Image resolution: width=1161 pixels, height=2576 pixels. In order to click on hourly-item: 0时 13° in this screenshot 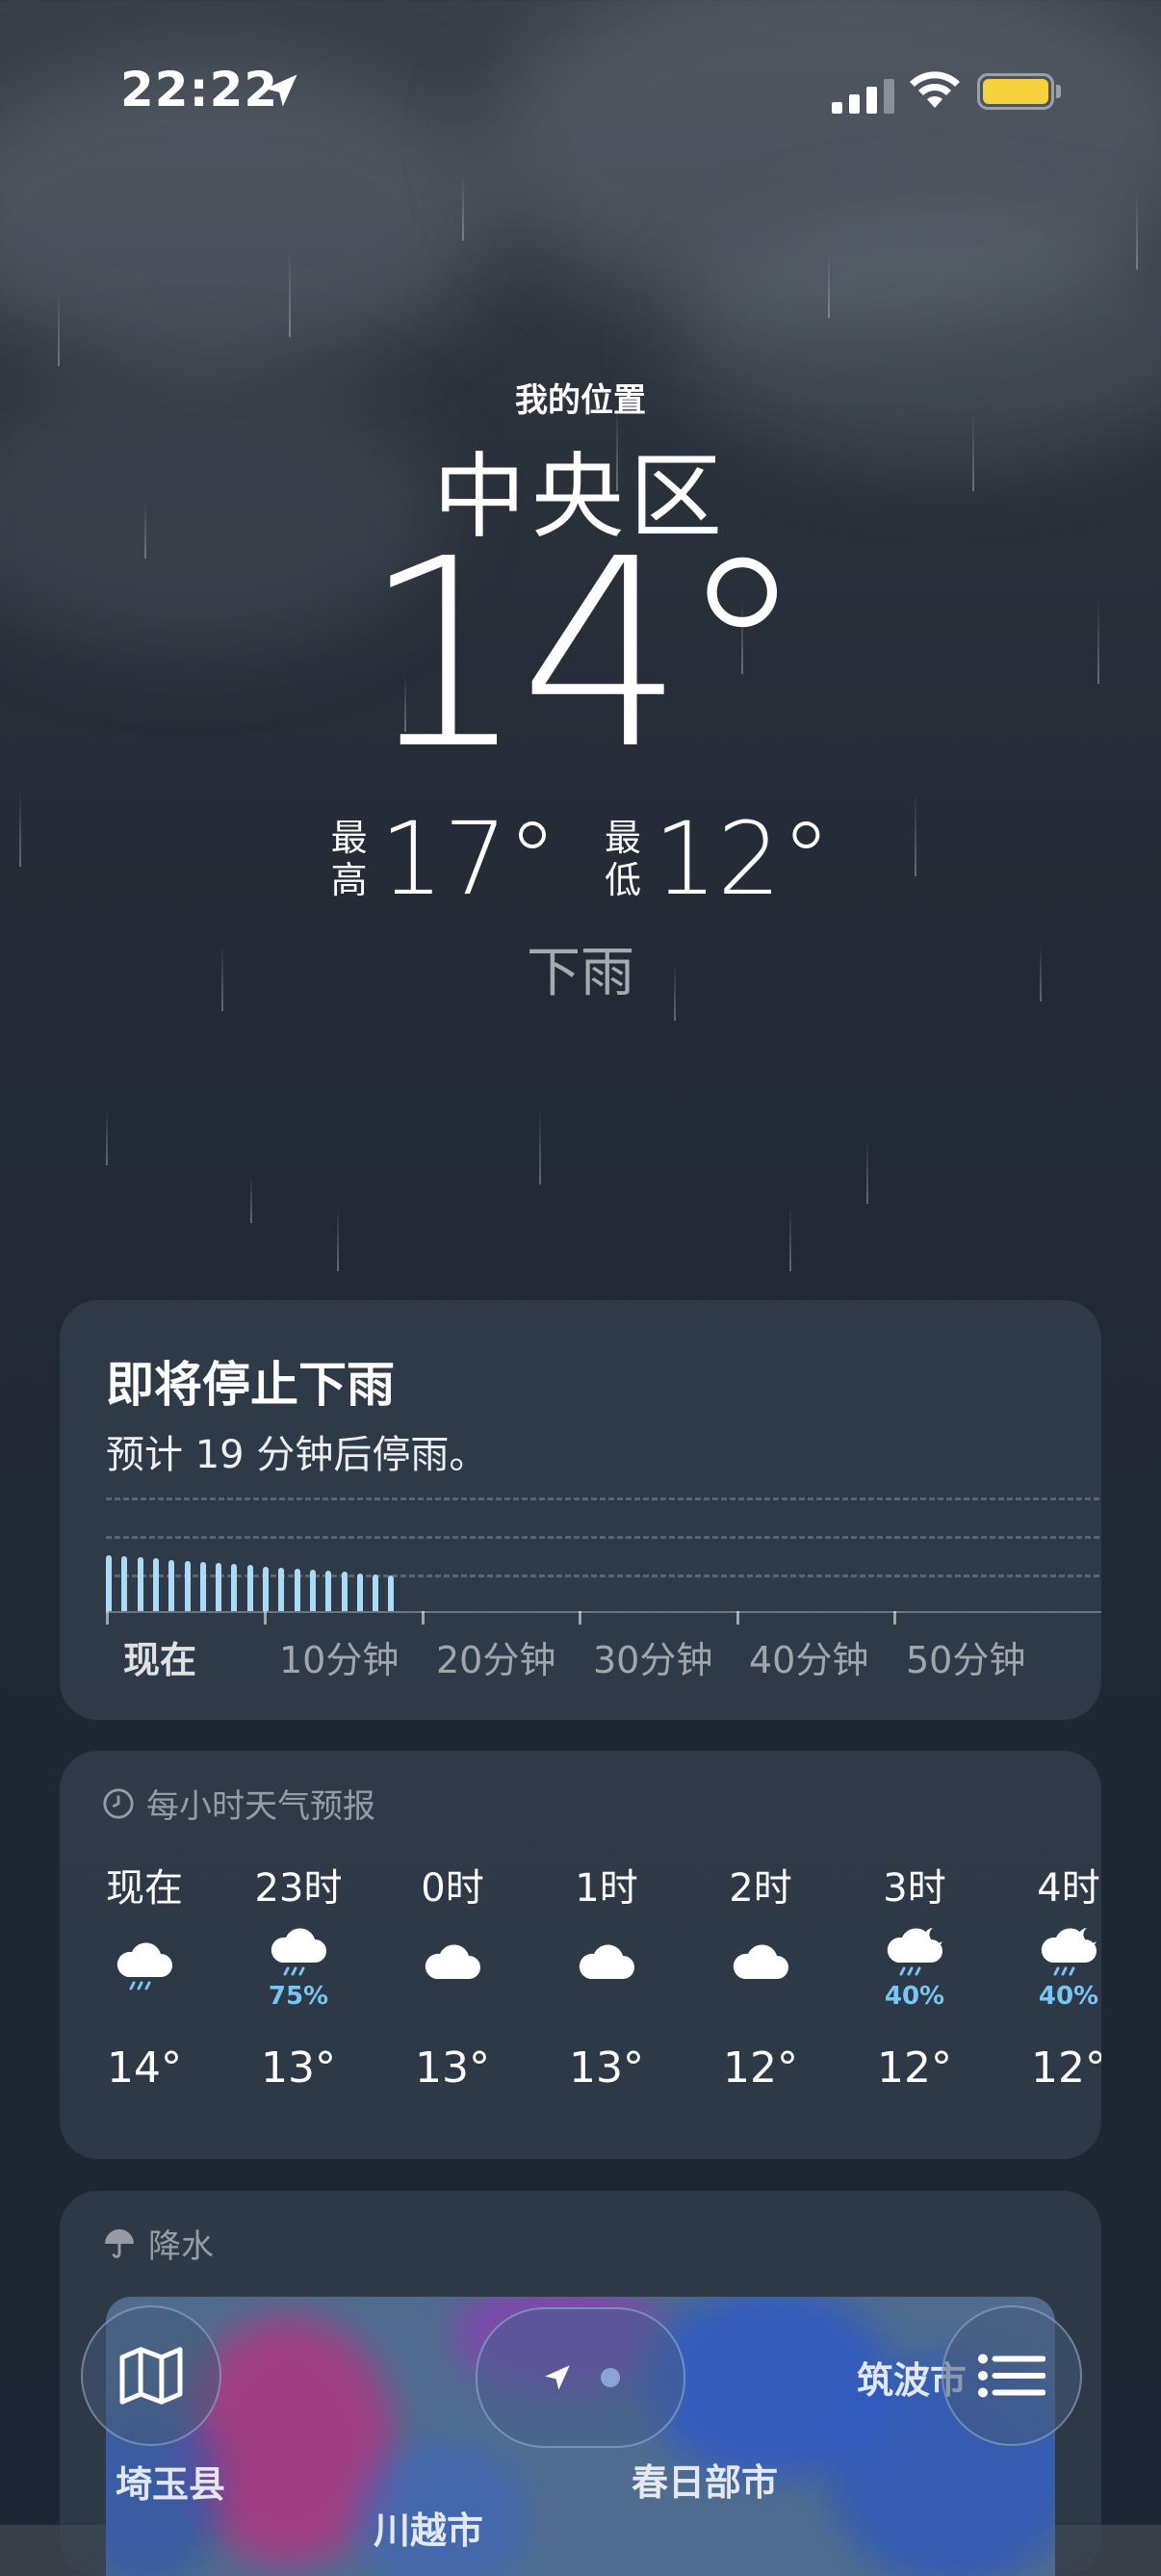, I will do `click(453, 1975)`.